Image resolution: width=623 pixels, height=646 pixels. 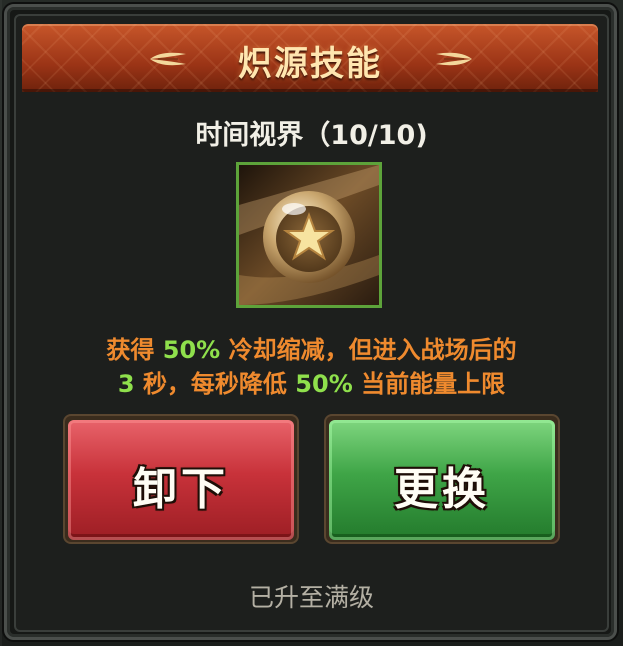 What do you see at coordinates (372, 350) in the screenshot?
I see `desc-text: 冷却缩减，但进入战场后的` at bounding box center [372, 350].